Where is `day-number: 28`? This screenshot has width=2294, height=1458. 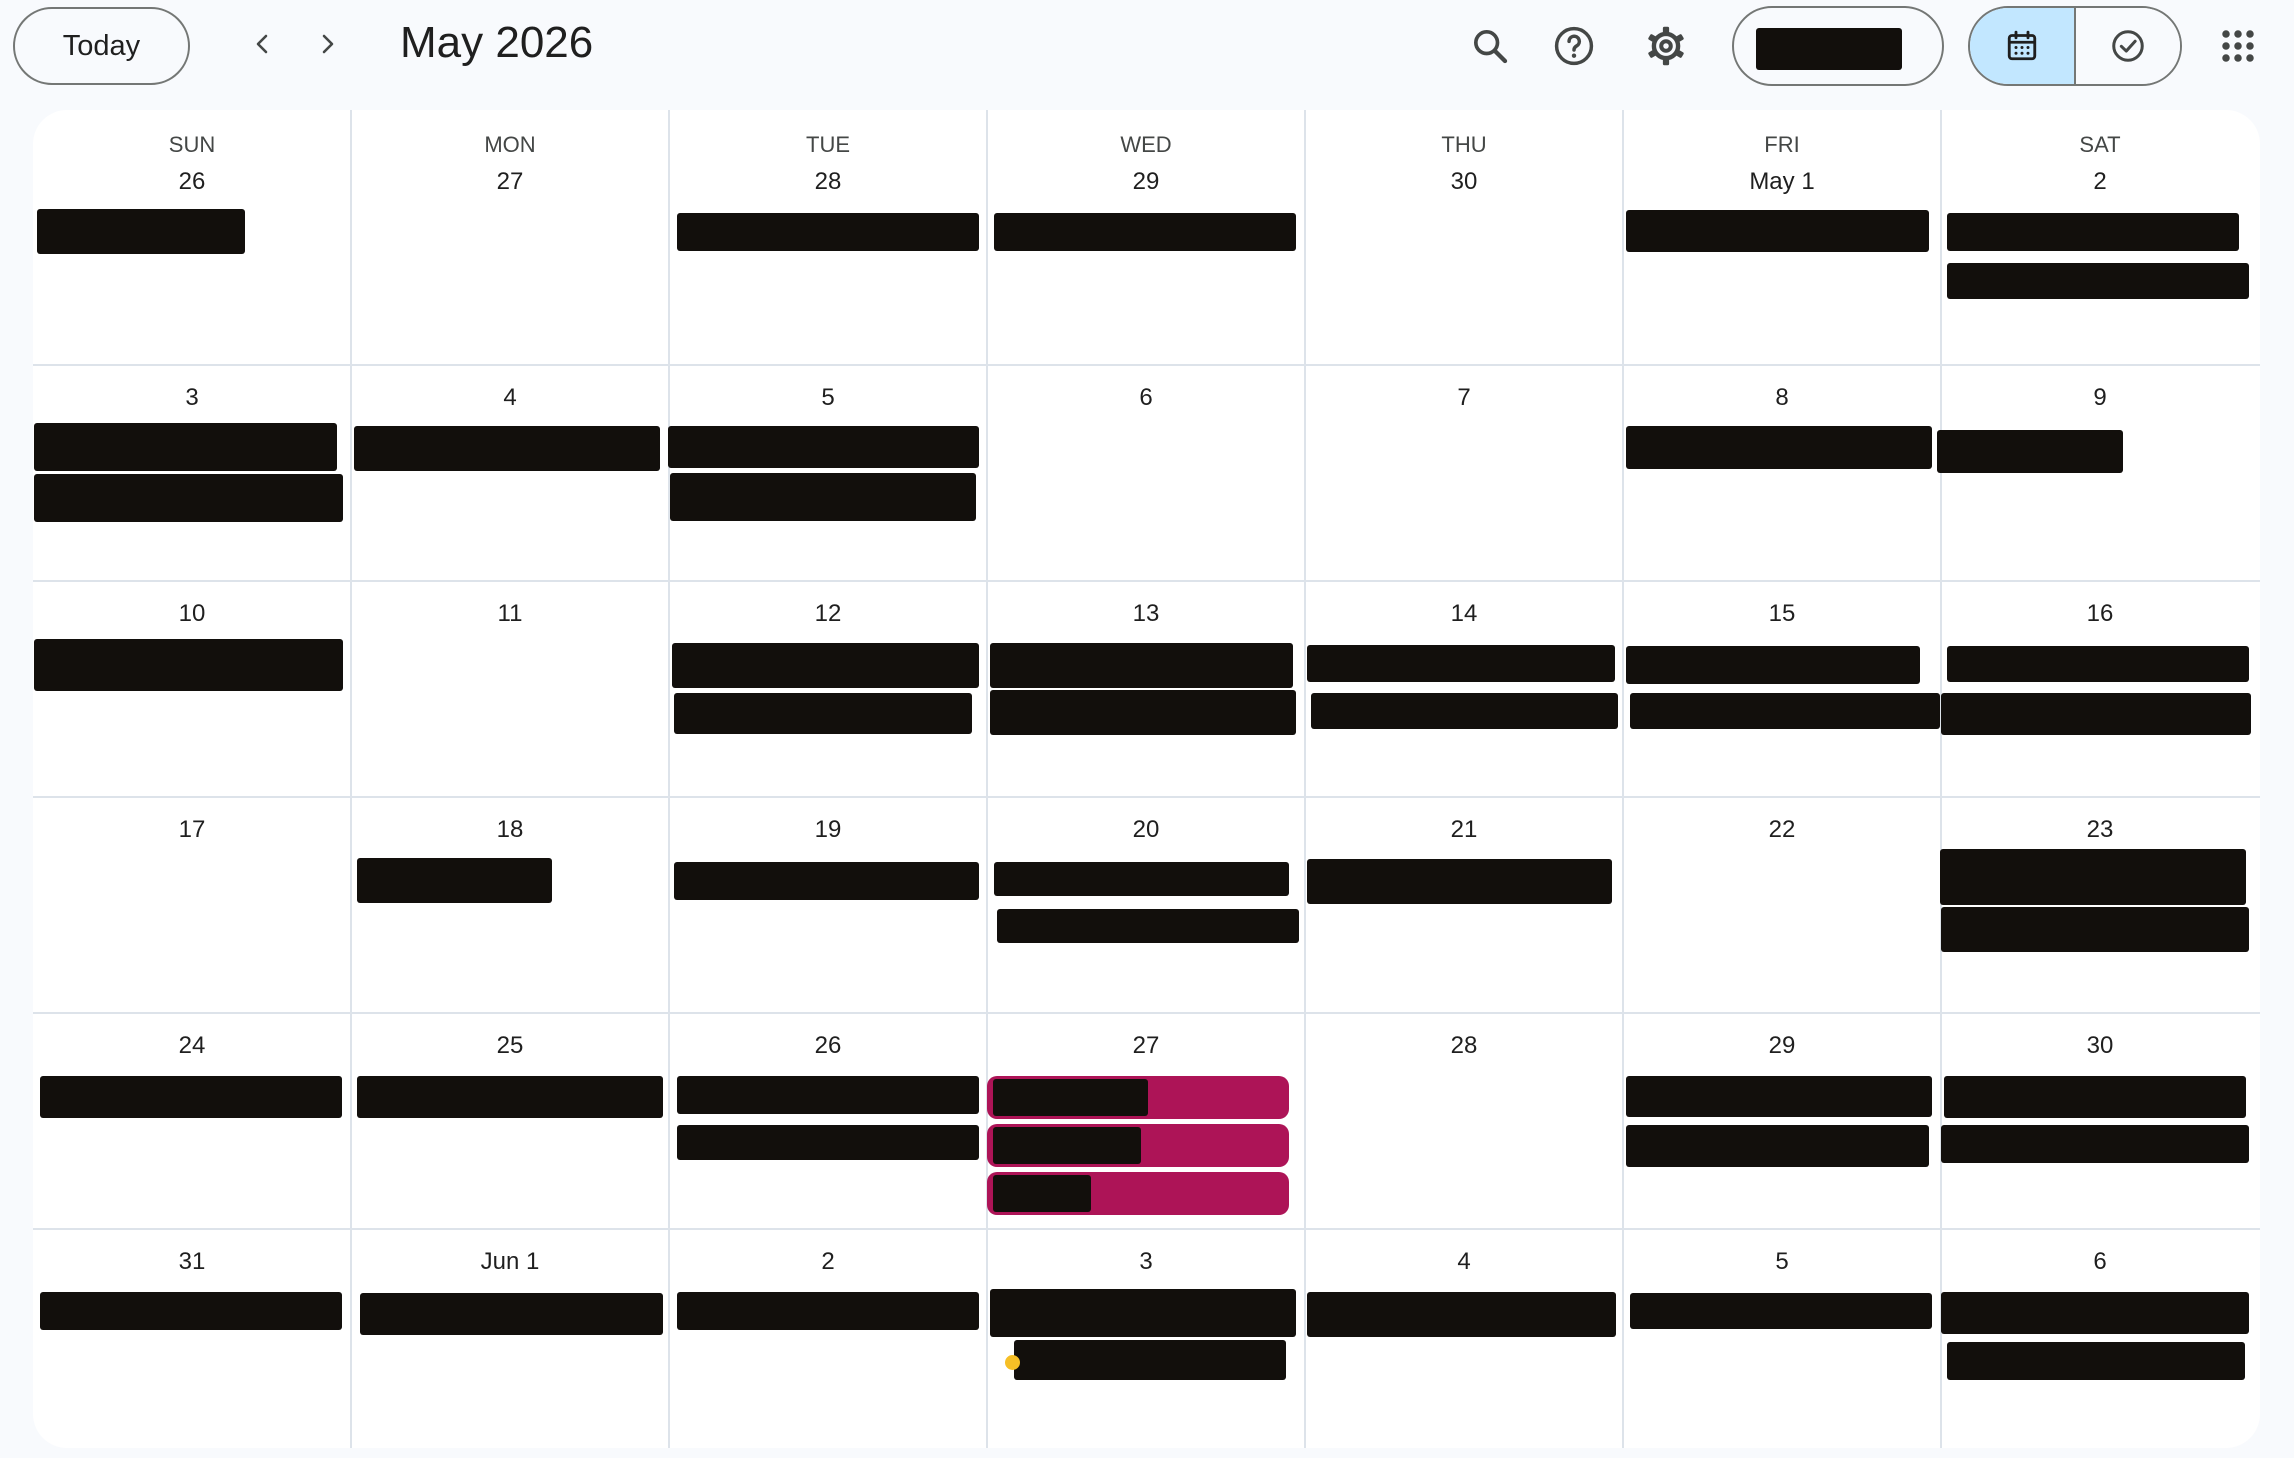
day-number: 28 is located at coordinates (1464, 1046).